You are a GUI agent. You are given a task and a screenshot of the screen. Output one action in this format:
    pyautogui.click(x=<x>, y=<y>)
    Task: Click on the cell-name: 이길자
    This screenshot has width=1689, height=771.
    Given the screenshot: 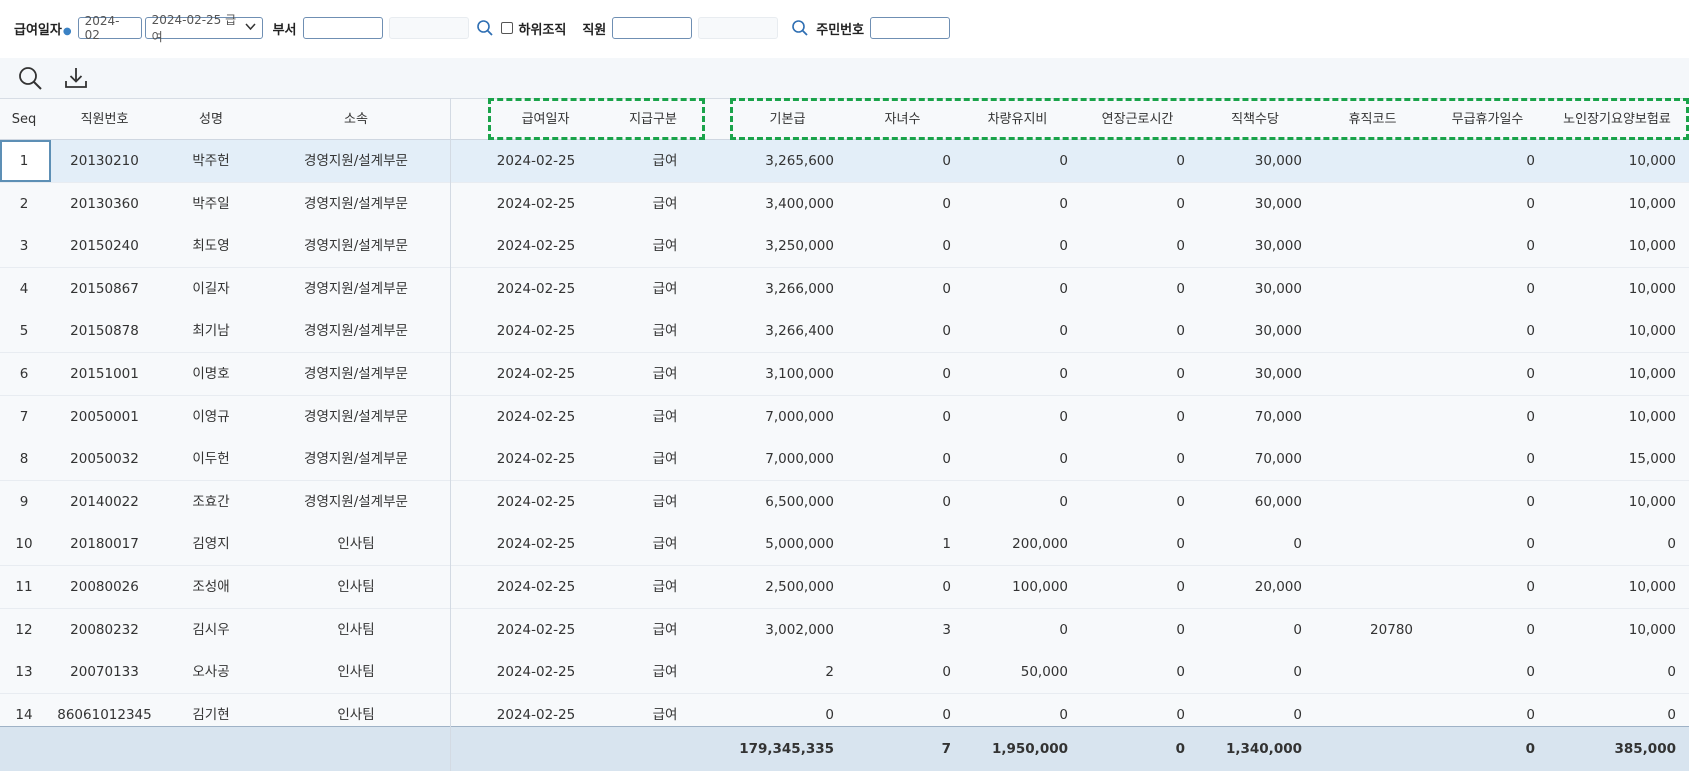 What is the action you would take?
    pyautogui.click(x=211, y=289)
    